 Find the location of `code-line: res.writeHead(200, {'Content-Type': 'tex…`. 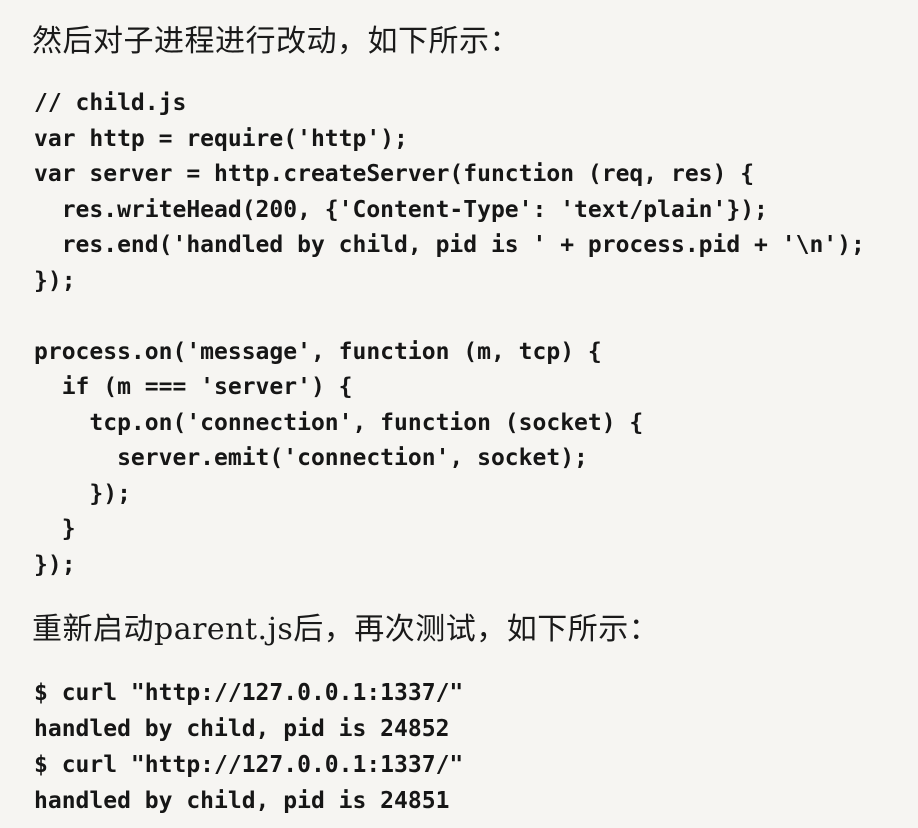

code-line: res.writeHead(200, {'Content-Type': 'tex… is located at coordinates (401, 209).